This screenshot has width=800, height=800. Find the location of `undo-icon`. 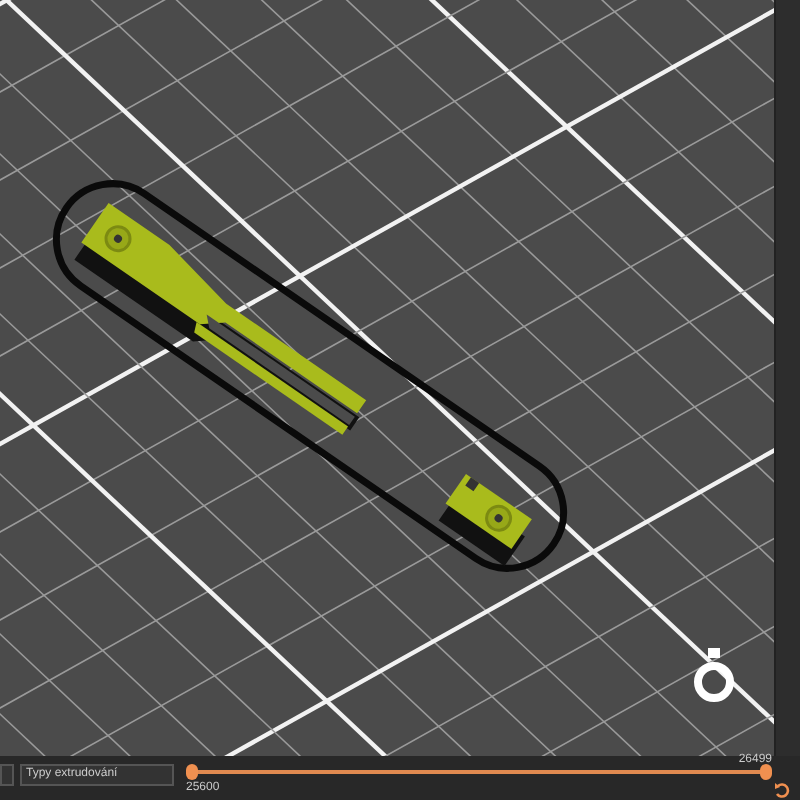

undo-icon is located at coordinates (782, 790).